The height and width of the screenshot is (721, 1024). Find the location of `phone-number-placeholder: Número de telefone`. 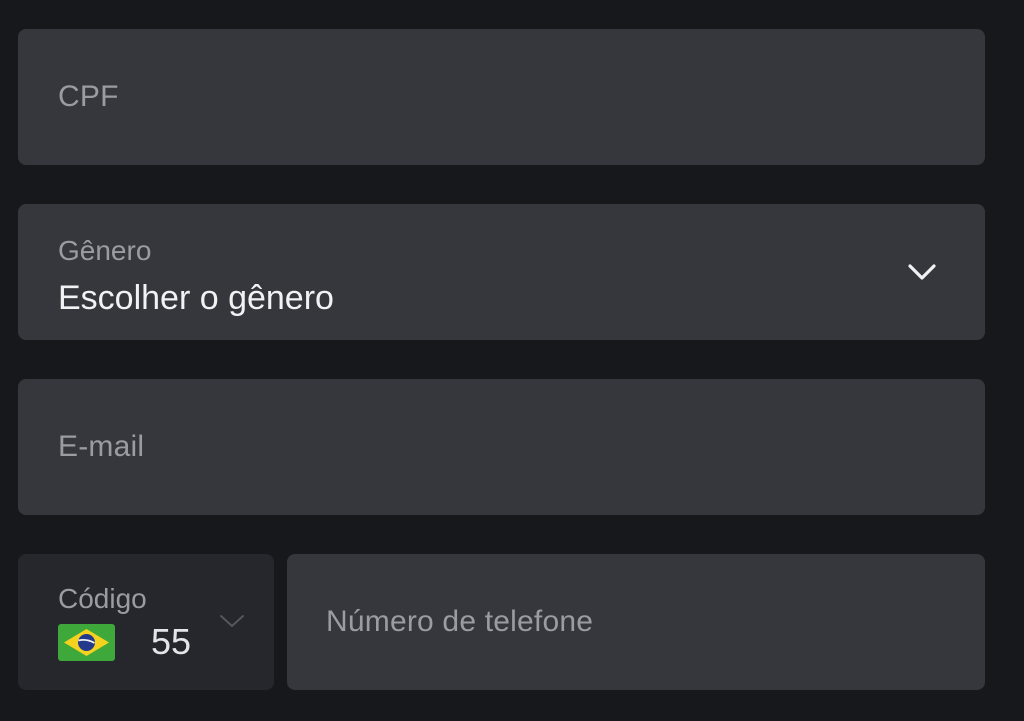

phone-number-placeholder: Número de telefone is located at coordinates (460, 621).